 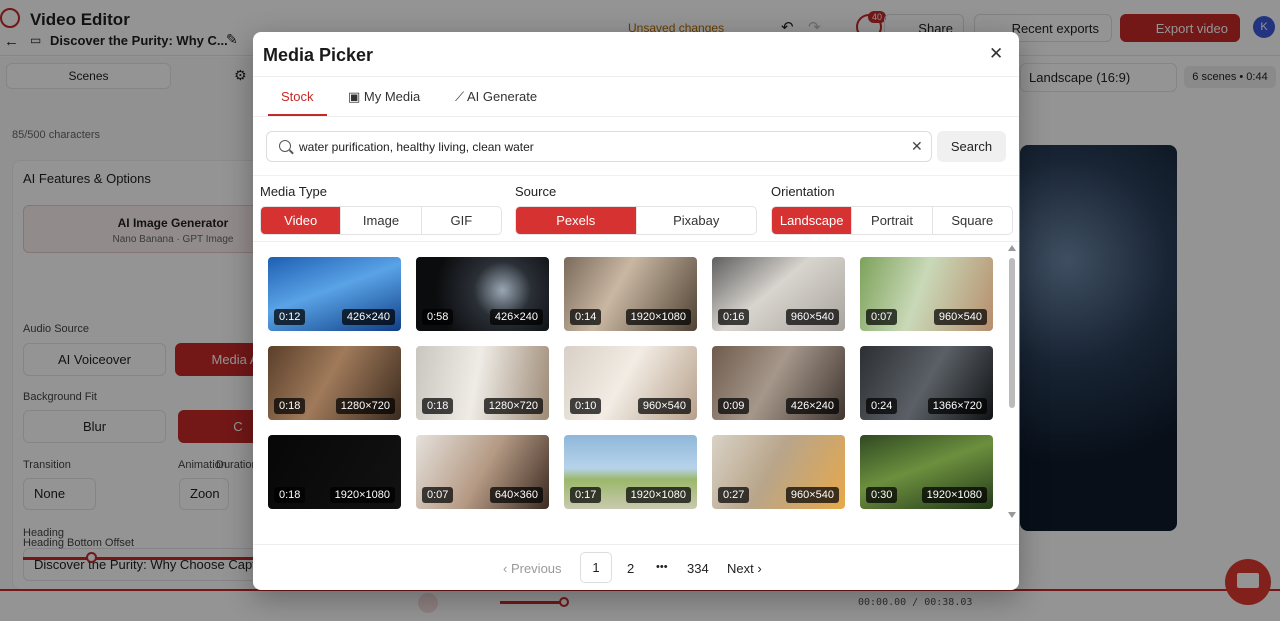 I want to click on duration-badge: 0:17, so click(x=586, y=495).